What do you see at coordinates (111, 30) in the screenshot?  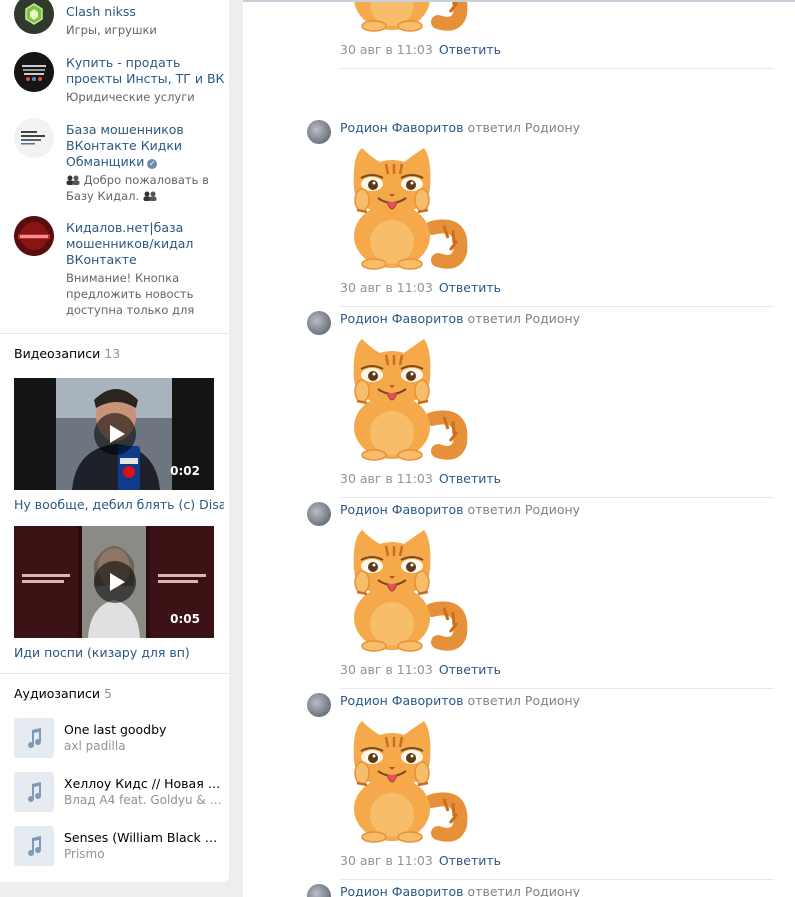 I see `group-description: Игры, игрушки` at bounding box center [111, 30].